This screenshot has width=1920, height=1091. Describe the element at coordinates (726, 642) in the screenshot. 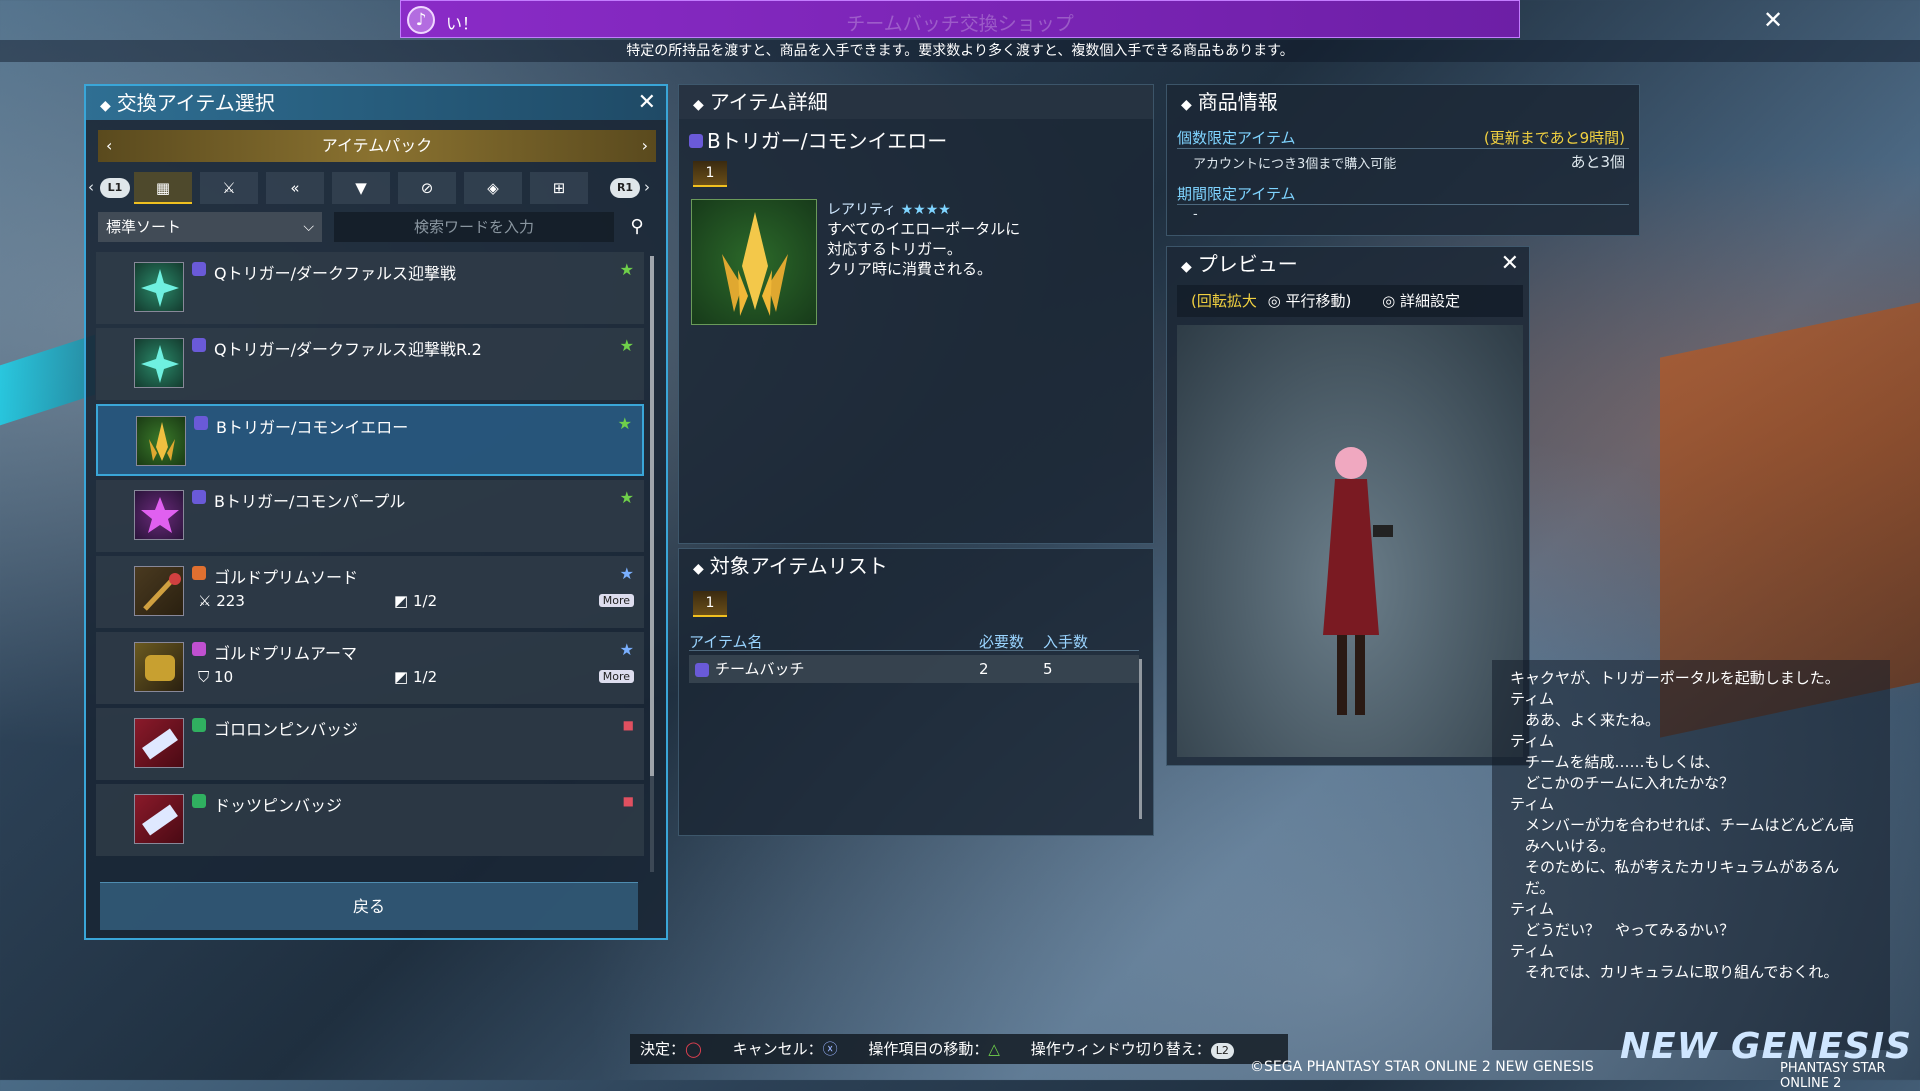

I see `col-item-name: アイテム名` at that location.